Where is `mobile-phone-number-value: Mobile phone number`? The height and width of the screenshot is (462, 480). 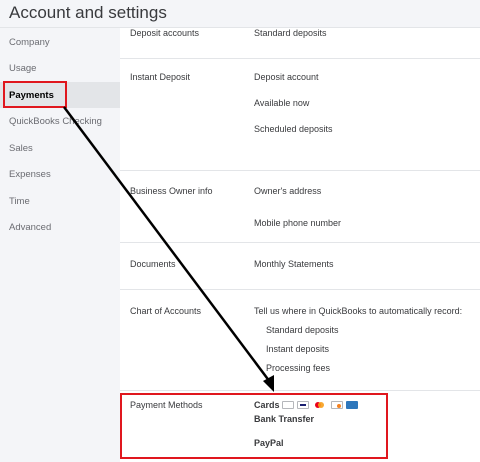
mobile-phone-number-value: Mobile phone number is located at coordinates (297, 223).